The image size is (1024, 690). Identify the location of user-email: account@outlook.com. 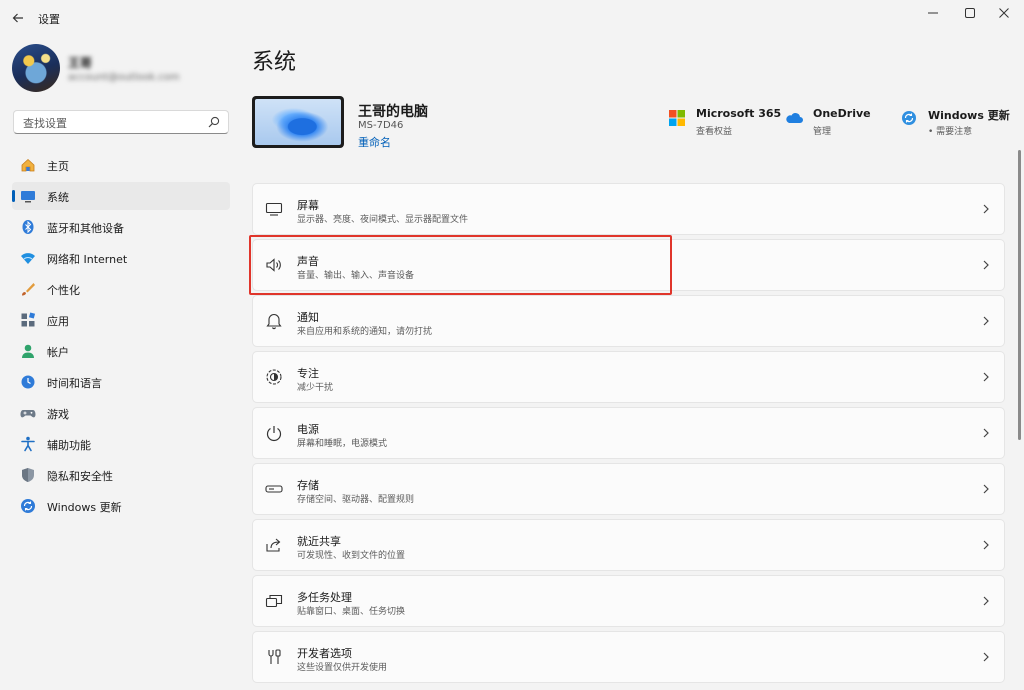
(124, 77).